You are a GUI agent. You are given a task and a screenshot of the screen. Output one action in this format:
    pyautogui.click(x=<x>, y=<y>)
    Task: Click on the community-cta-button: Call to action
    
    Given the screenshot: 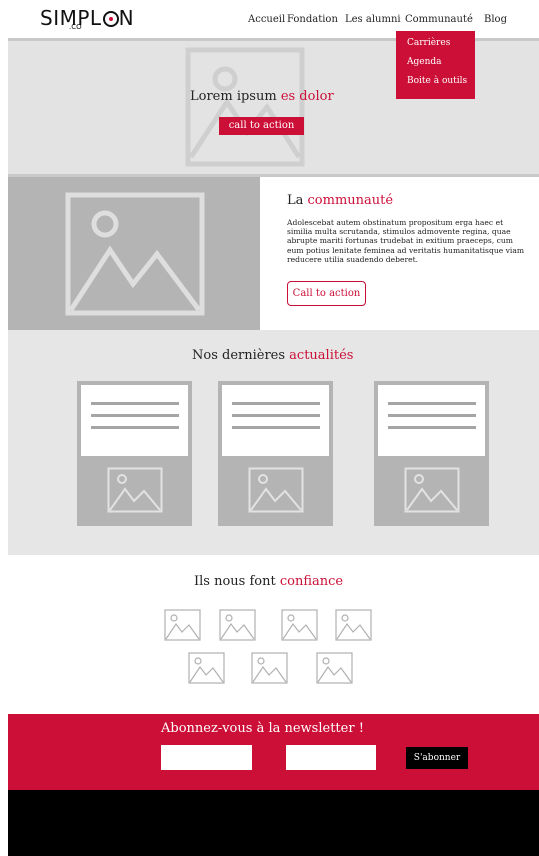 What is the action you would take?
    pyautogui.click(x=326, y=293)
    